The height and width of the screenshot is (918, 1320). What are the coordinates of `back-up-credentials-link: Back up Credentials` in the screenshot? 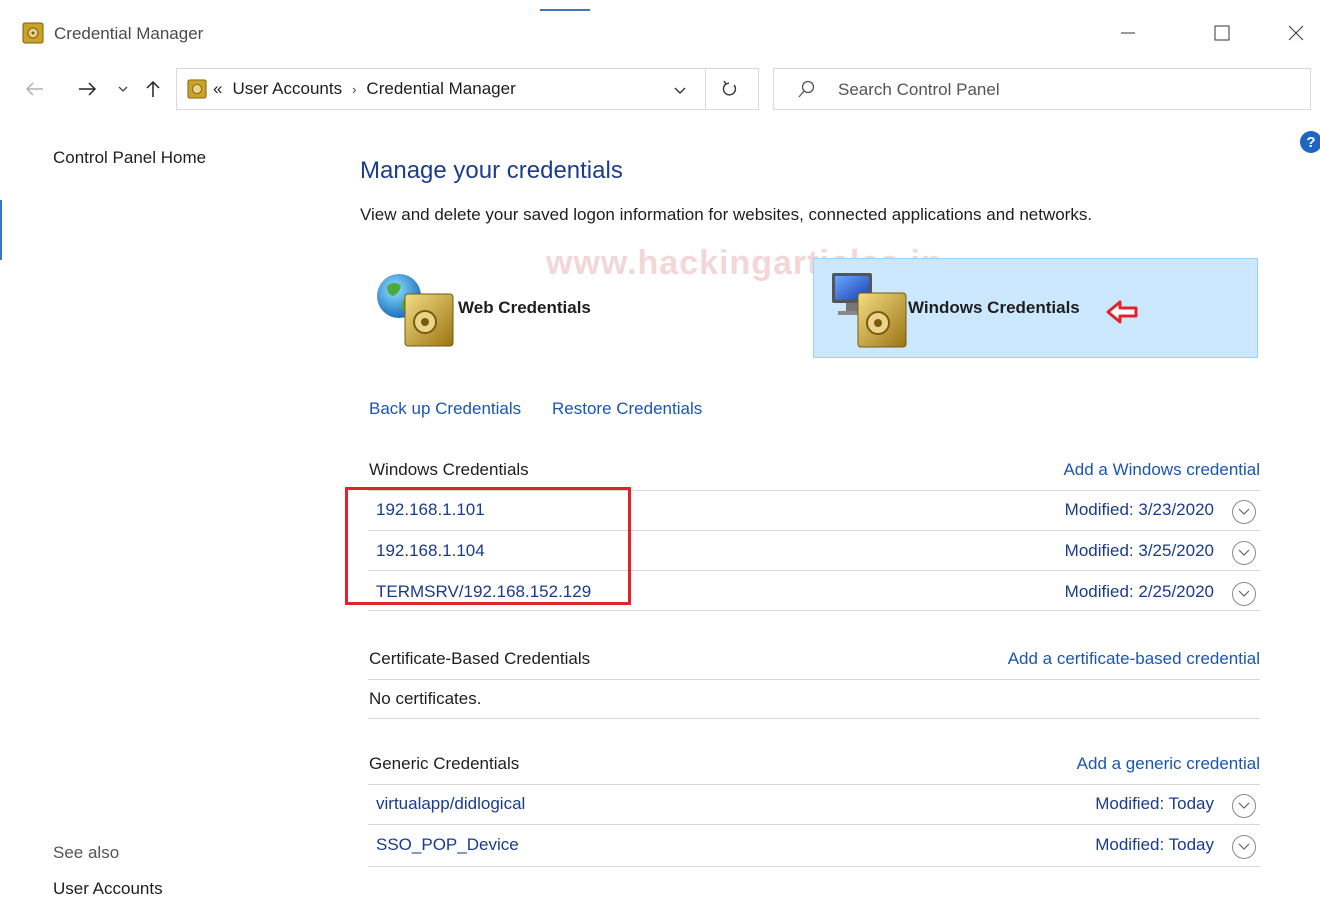 It's located at (445, 409).